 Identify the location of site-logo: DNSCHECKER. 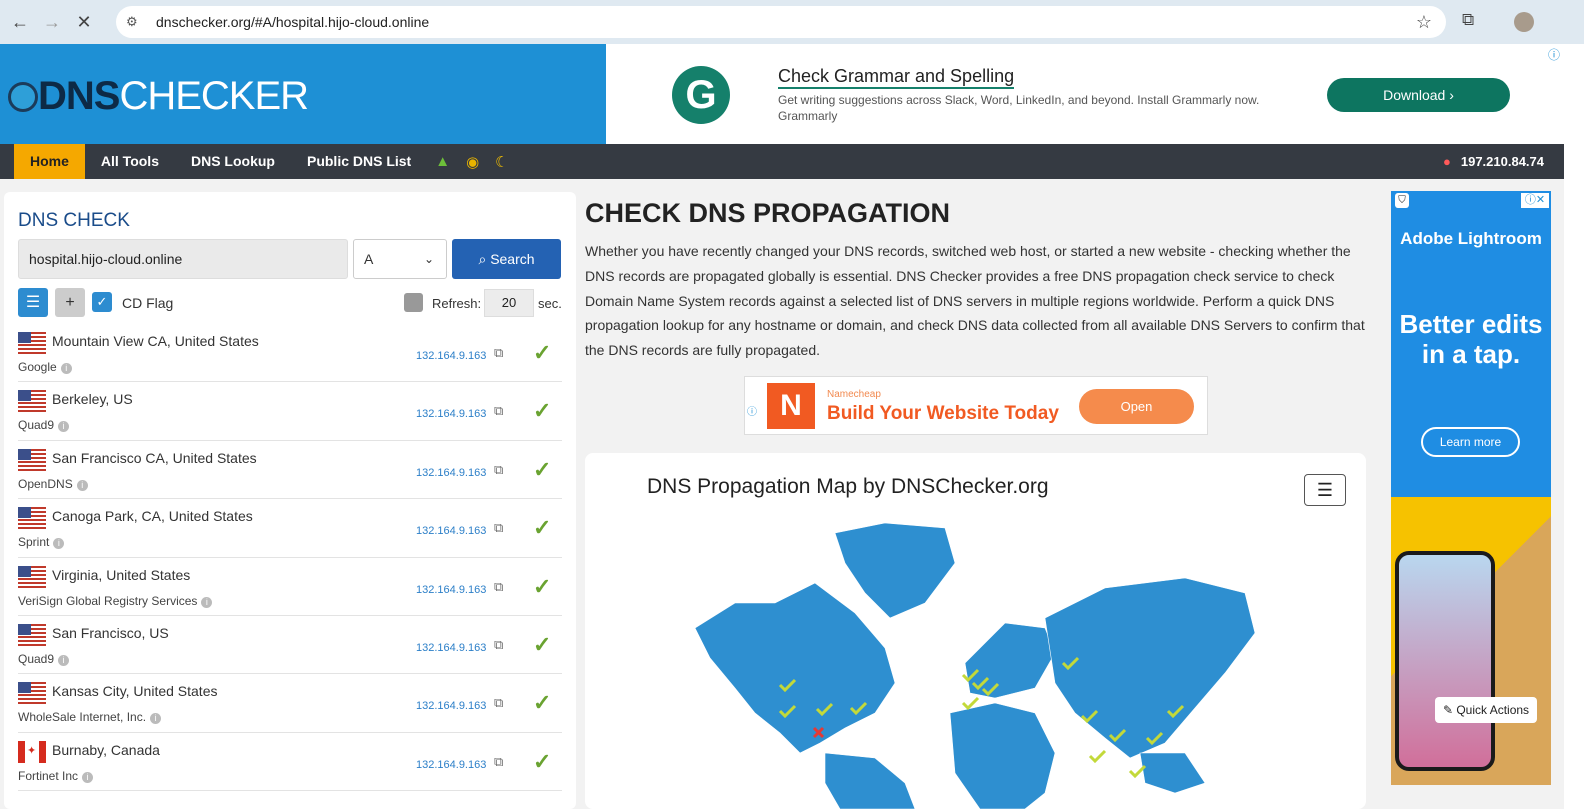
(158, 96).